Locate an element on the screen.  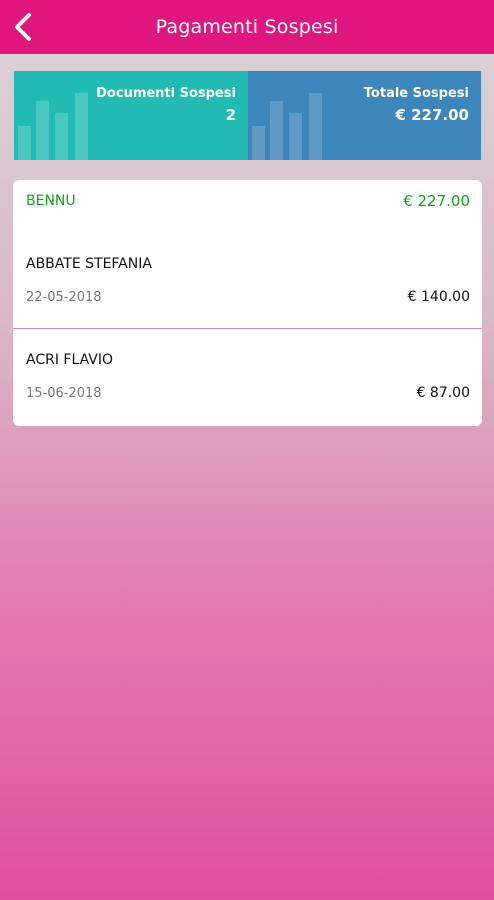
list-item: ABBATE STEFANIA 22-05-2018 € 140.00 is located at coordinates (247, 281).